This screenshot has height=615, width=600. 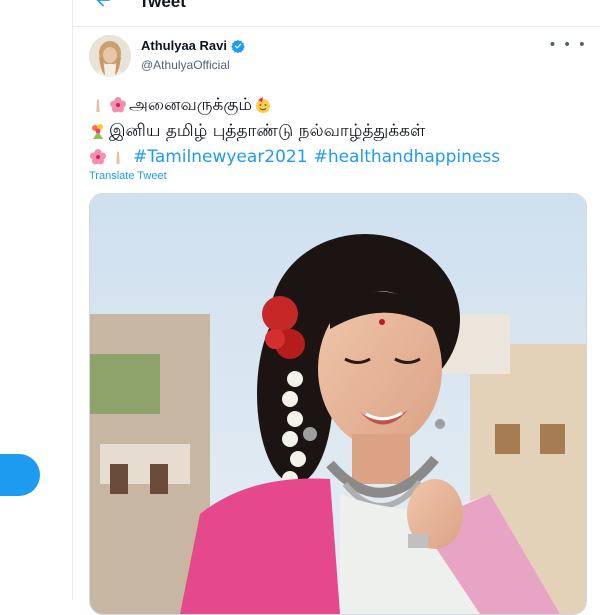 What do you see at coordinates (184, 45) in the screenshot?
I see `display-name: Athulyaa Ravi` at bounding box center [184, 45].